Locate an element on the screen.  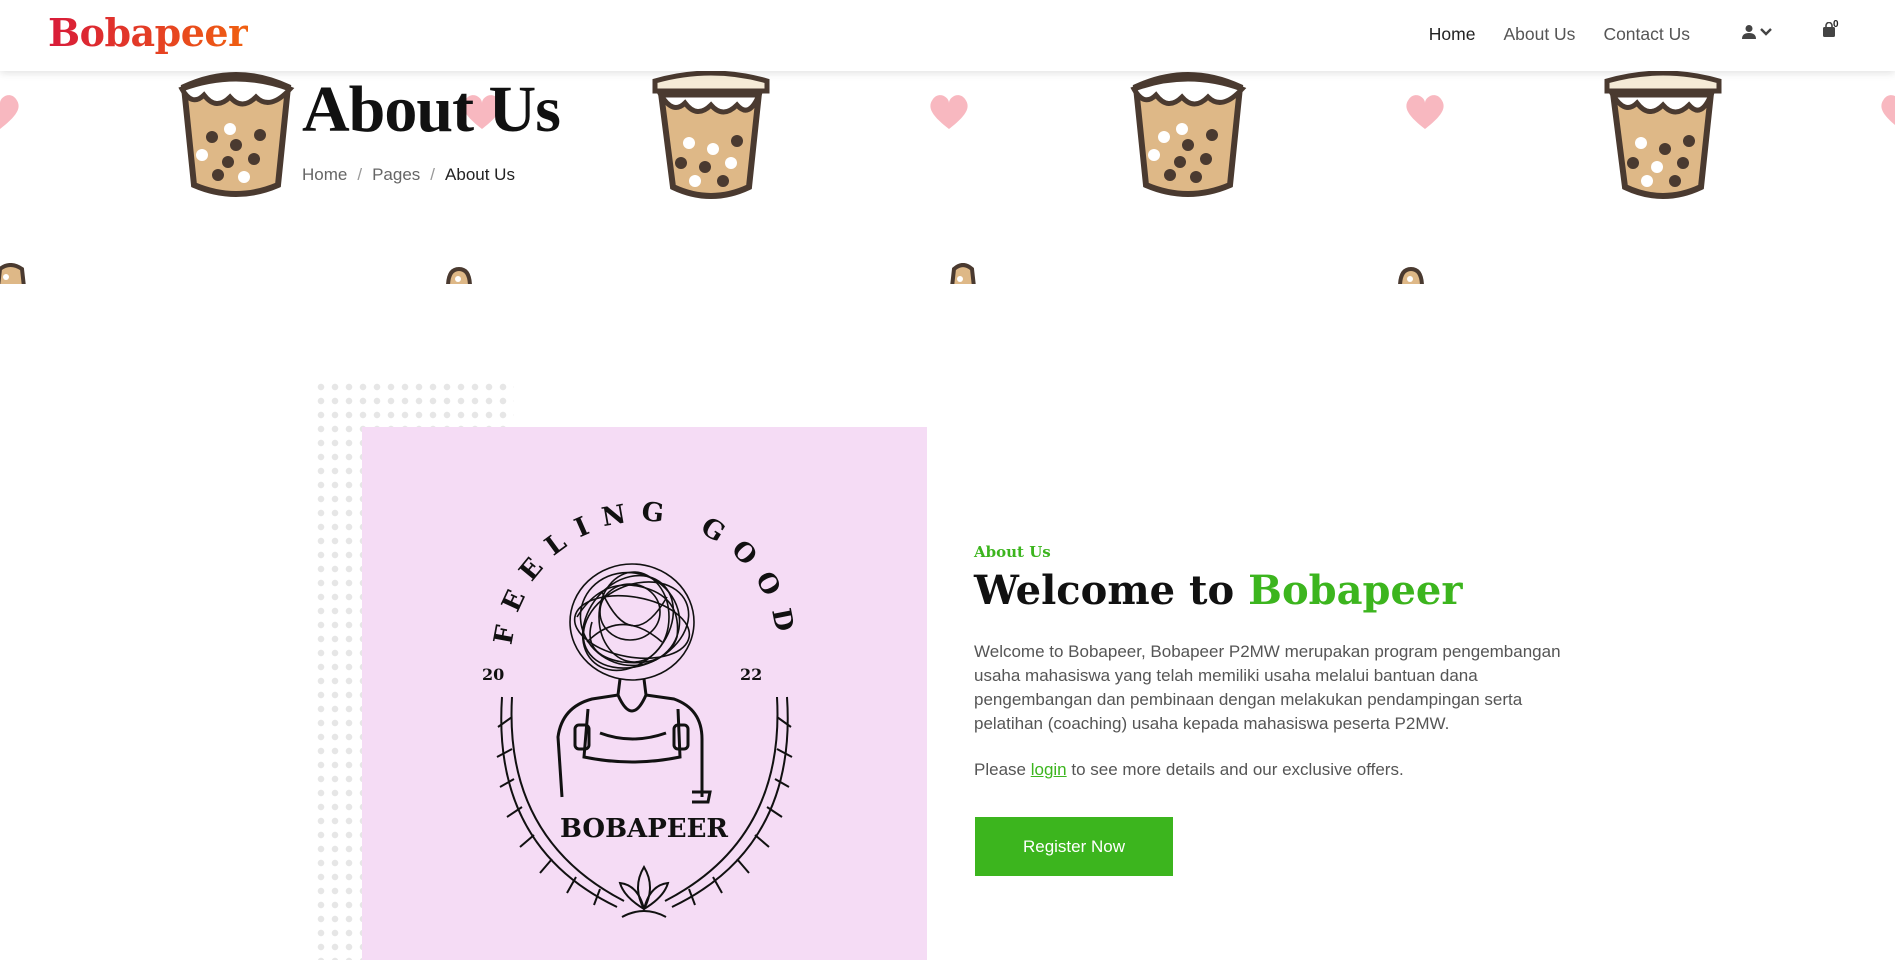
top-navbar: Bobapeer Home About Us Contact Us 0 is located at coordinates (947, 35).